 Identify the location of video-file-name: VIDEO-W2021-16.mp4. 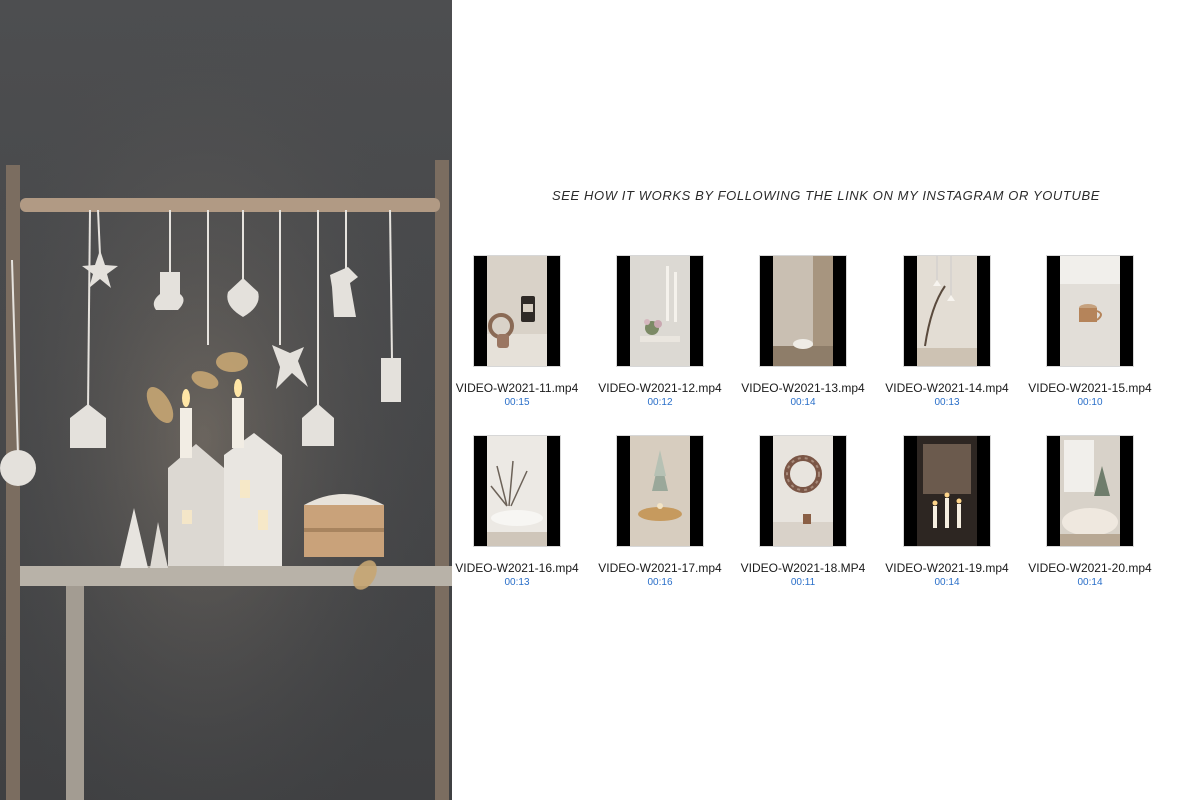
(517, 568).